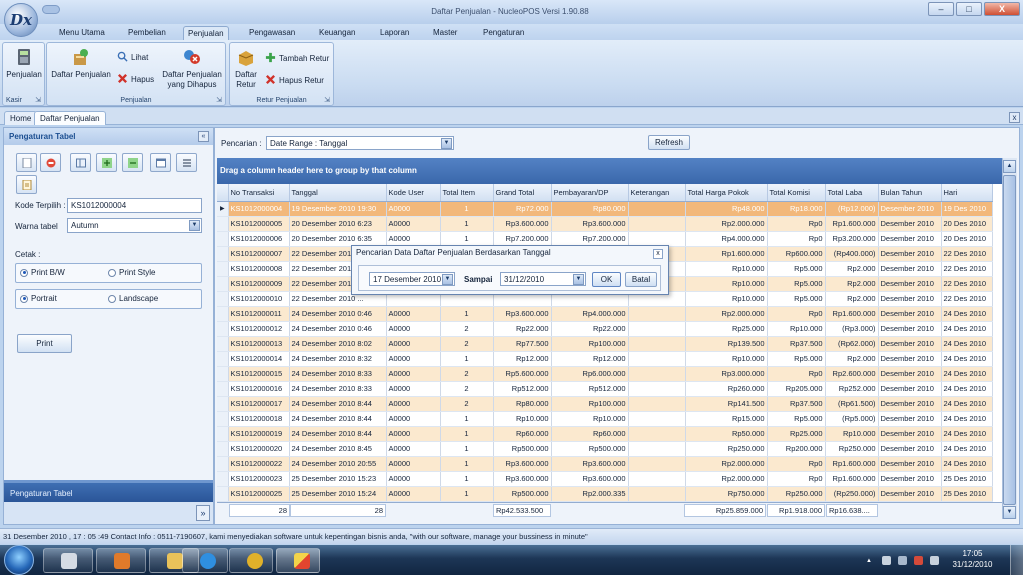  What do you see at coordinates (1009, 512) in the screenshot?
I see `scroll-down-icon: ▼` at bounding box center [1009, 512].